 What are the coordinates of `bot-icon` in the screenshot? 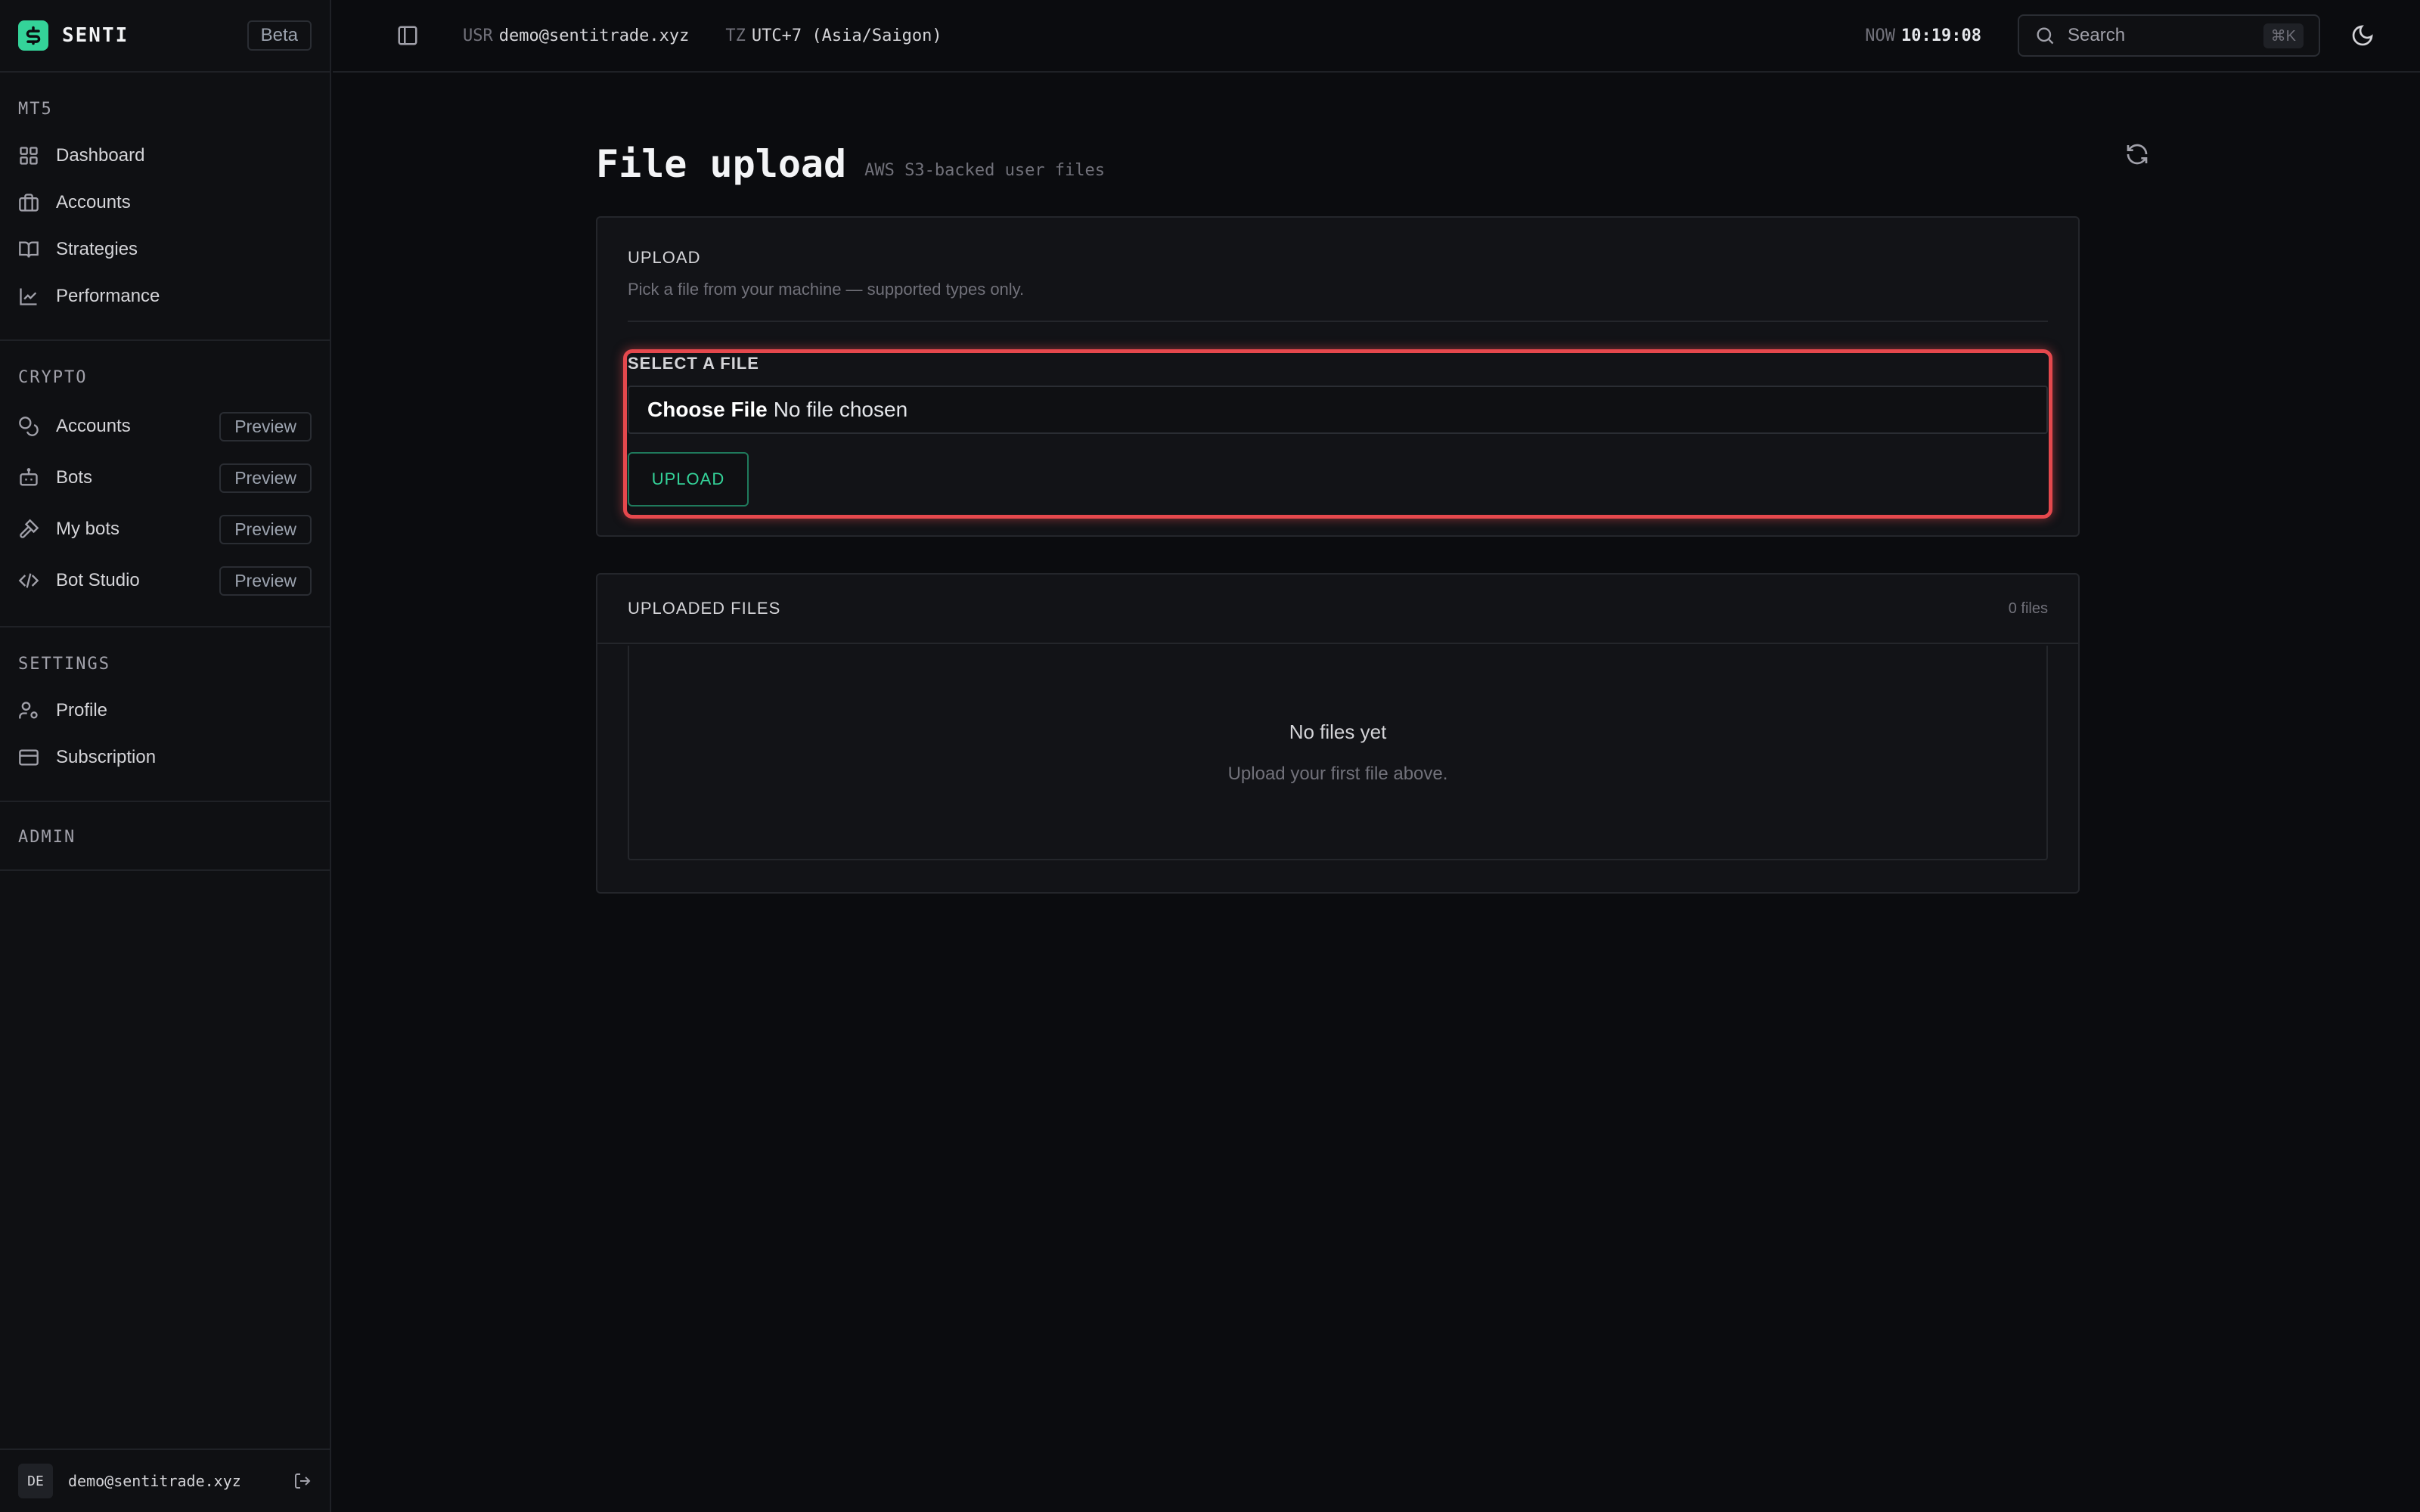 It's located at (29, 477).